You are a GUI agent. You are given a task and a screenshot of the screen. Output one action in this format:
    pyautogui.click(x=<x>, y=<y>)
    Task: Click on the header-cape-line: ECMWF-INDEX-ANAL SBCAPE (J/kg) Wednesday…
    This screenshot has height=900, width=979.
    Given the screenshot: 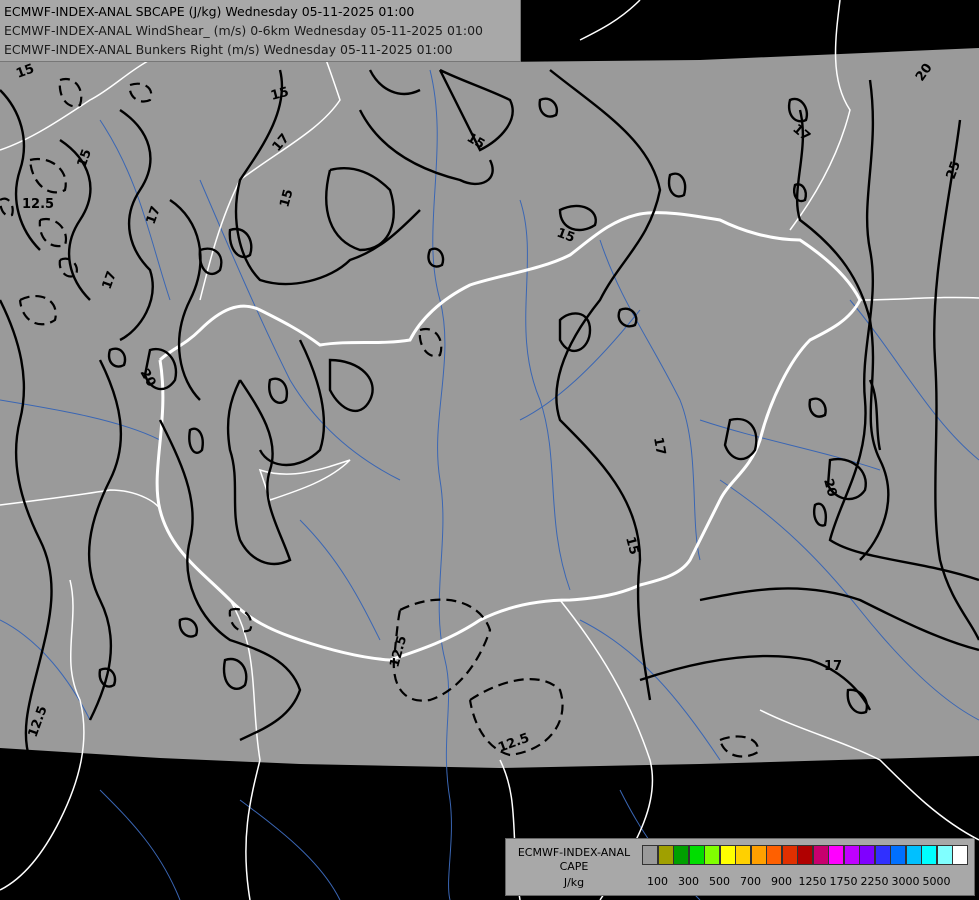 What is the action you would take?
    pyautogui.click(x=209, y=11)
    